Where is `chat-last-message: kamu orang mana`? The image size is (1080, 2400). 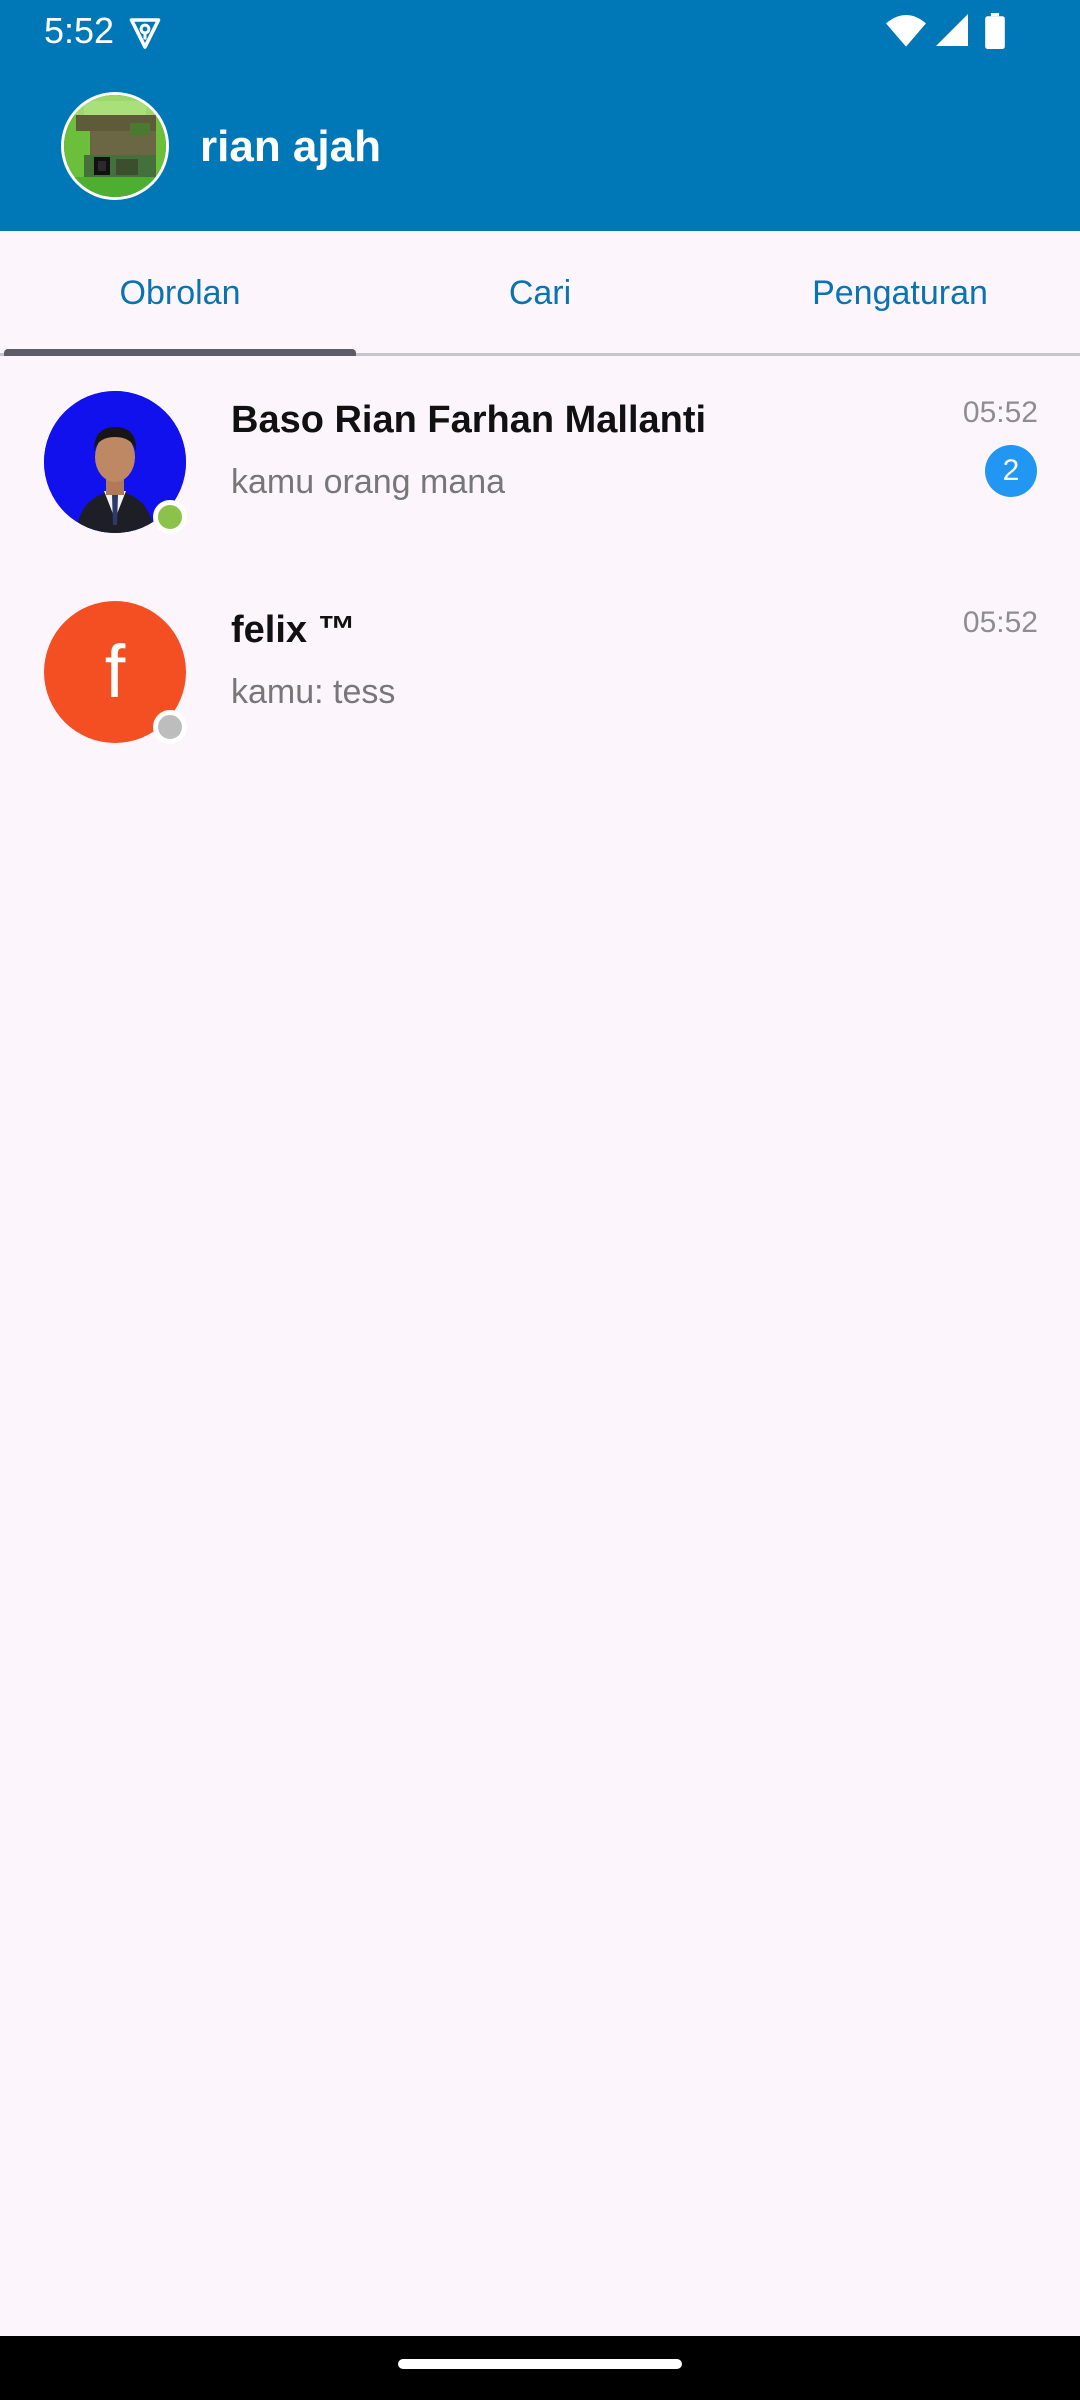 chat-last-message: kamu orang mana is located at coordinates (368, 482).